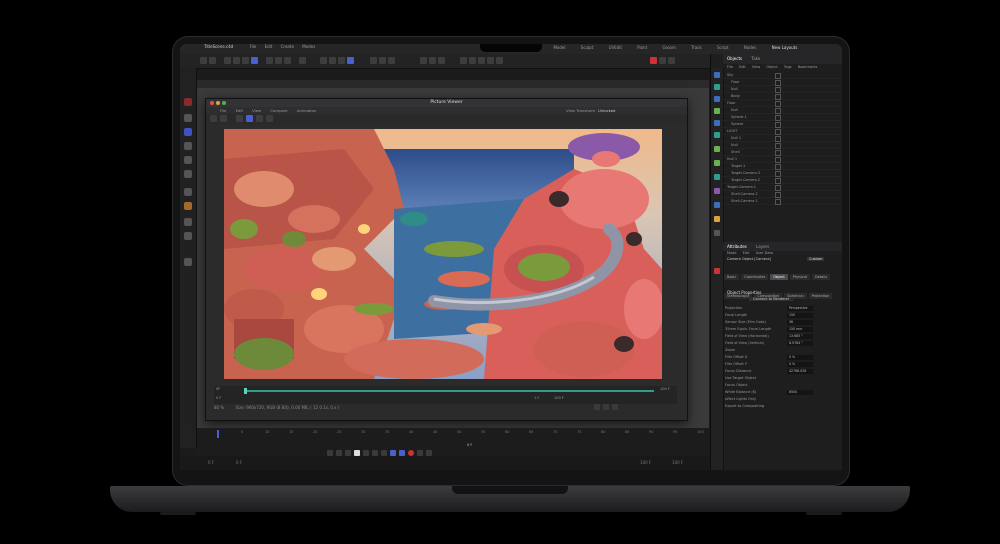 This screenshot has width=1000, height=544. Describe the element at coordinates (302, 60) in the screenshot. I see `coord-system-icon` at that location.